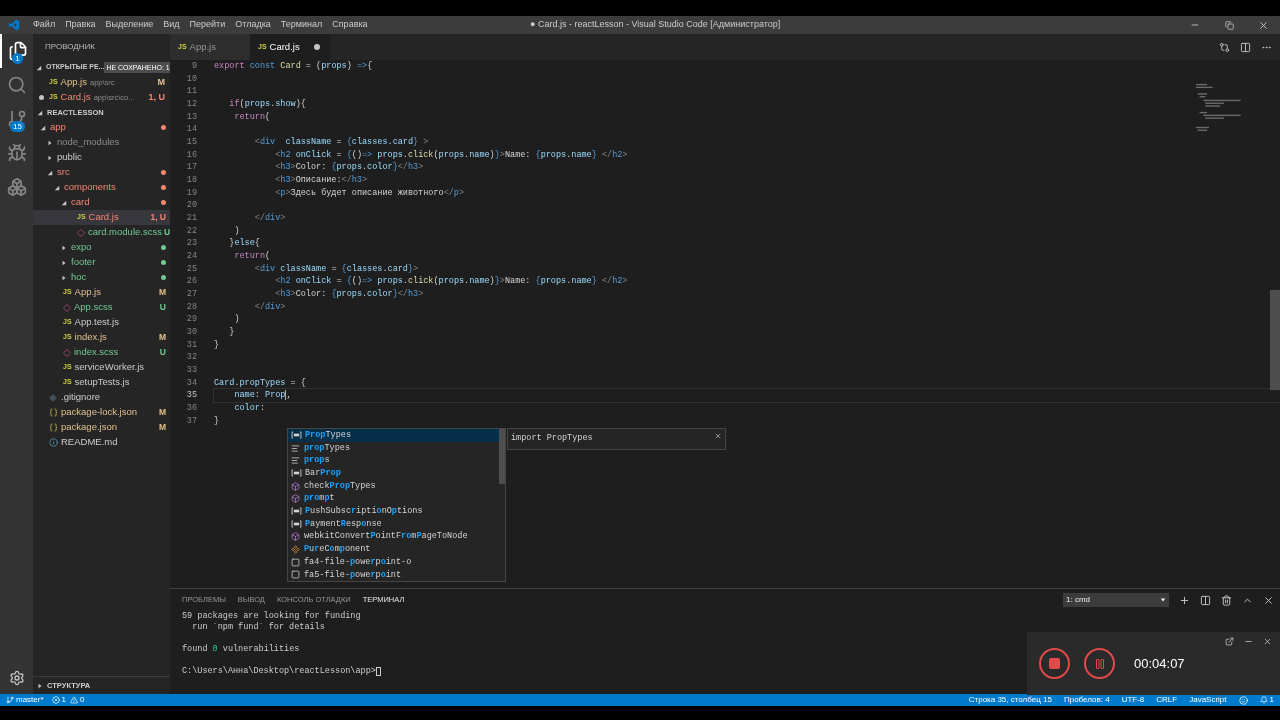 This screenshot has width=1280, height=720. I want to click on blocks-icon, so click(16, 187).